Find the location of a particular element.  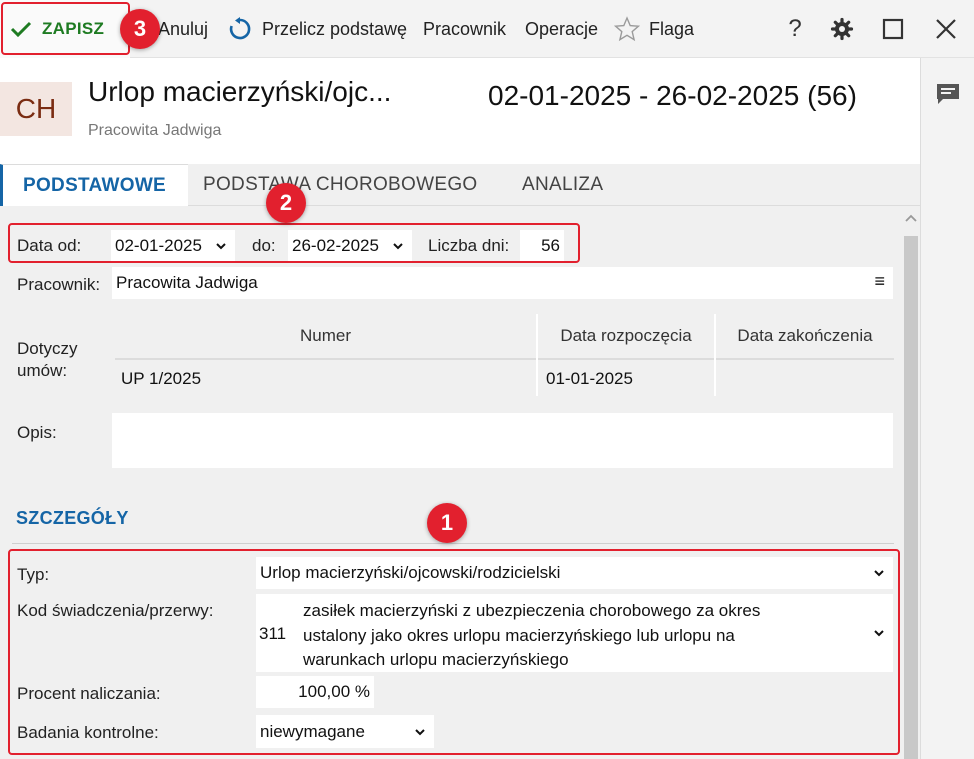

tab-label: PODSTAWA CHOROBOWEGO is located at coordinates (340, 184).